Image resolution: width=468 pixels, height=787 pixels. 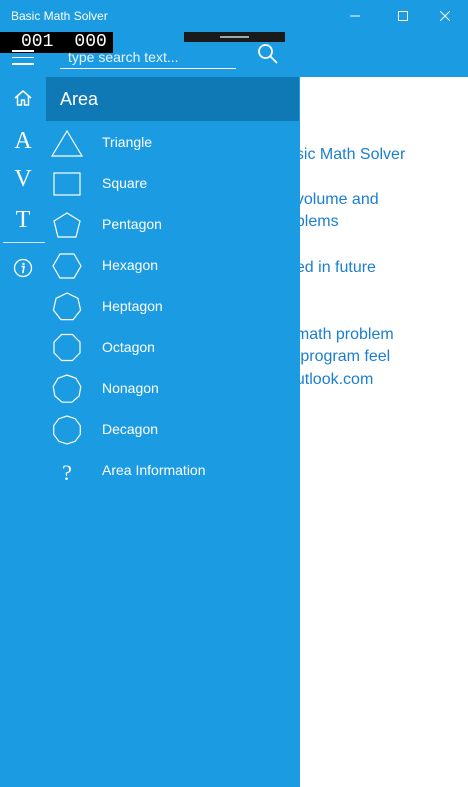 I want to click on rail-volume: V, so click(x=23, y=179).